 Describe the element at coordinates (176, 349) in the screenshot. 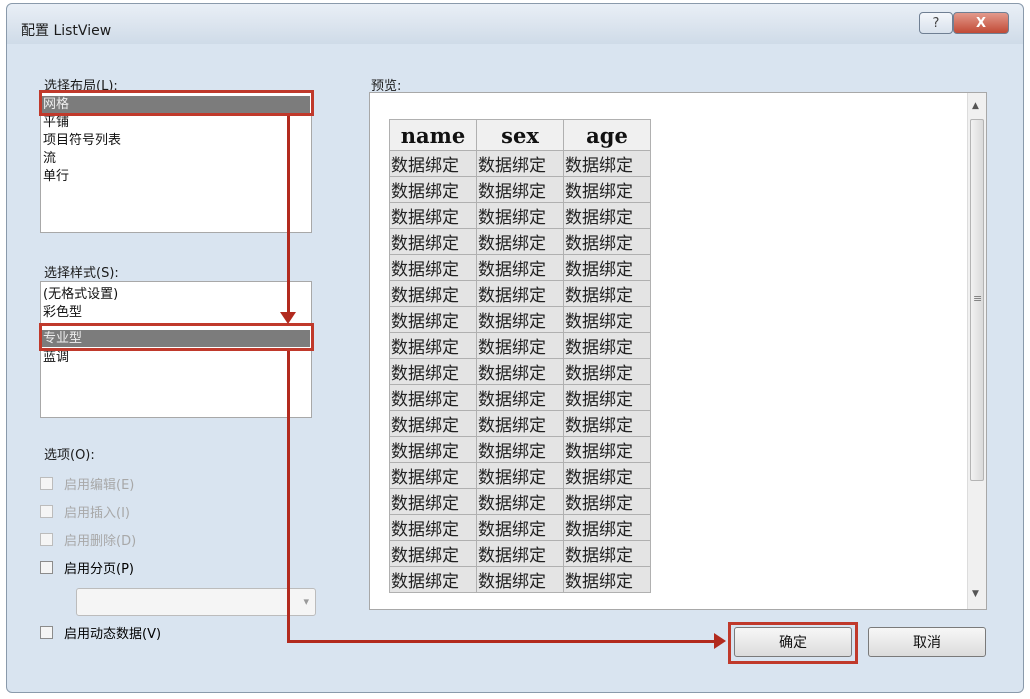

I see `style-listbox: (无格式设置) 彩色型 专业型 蓝调` at that location.